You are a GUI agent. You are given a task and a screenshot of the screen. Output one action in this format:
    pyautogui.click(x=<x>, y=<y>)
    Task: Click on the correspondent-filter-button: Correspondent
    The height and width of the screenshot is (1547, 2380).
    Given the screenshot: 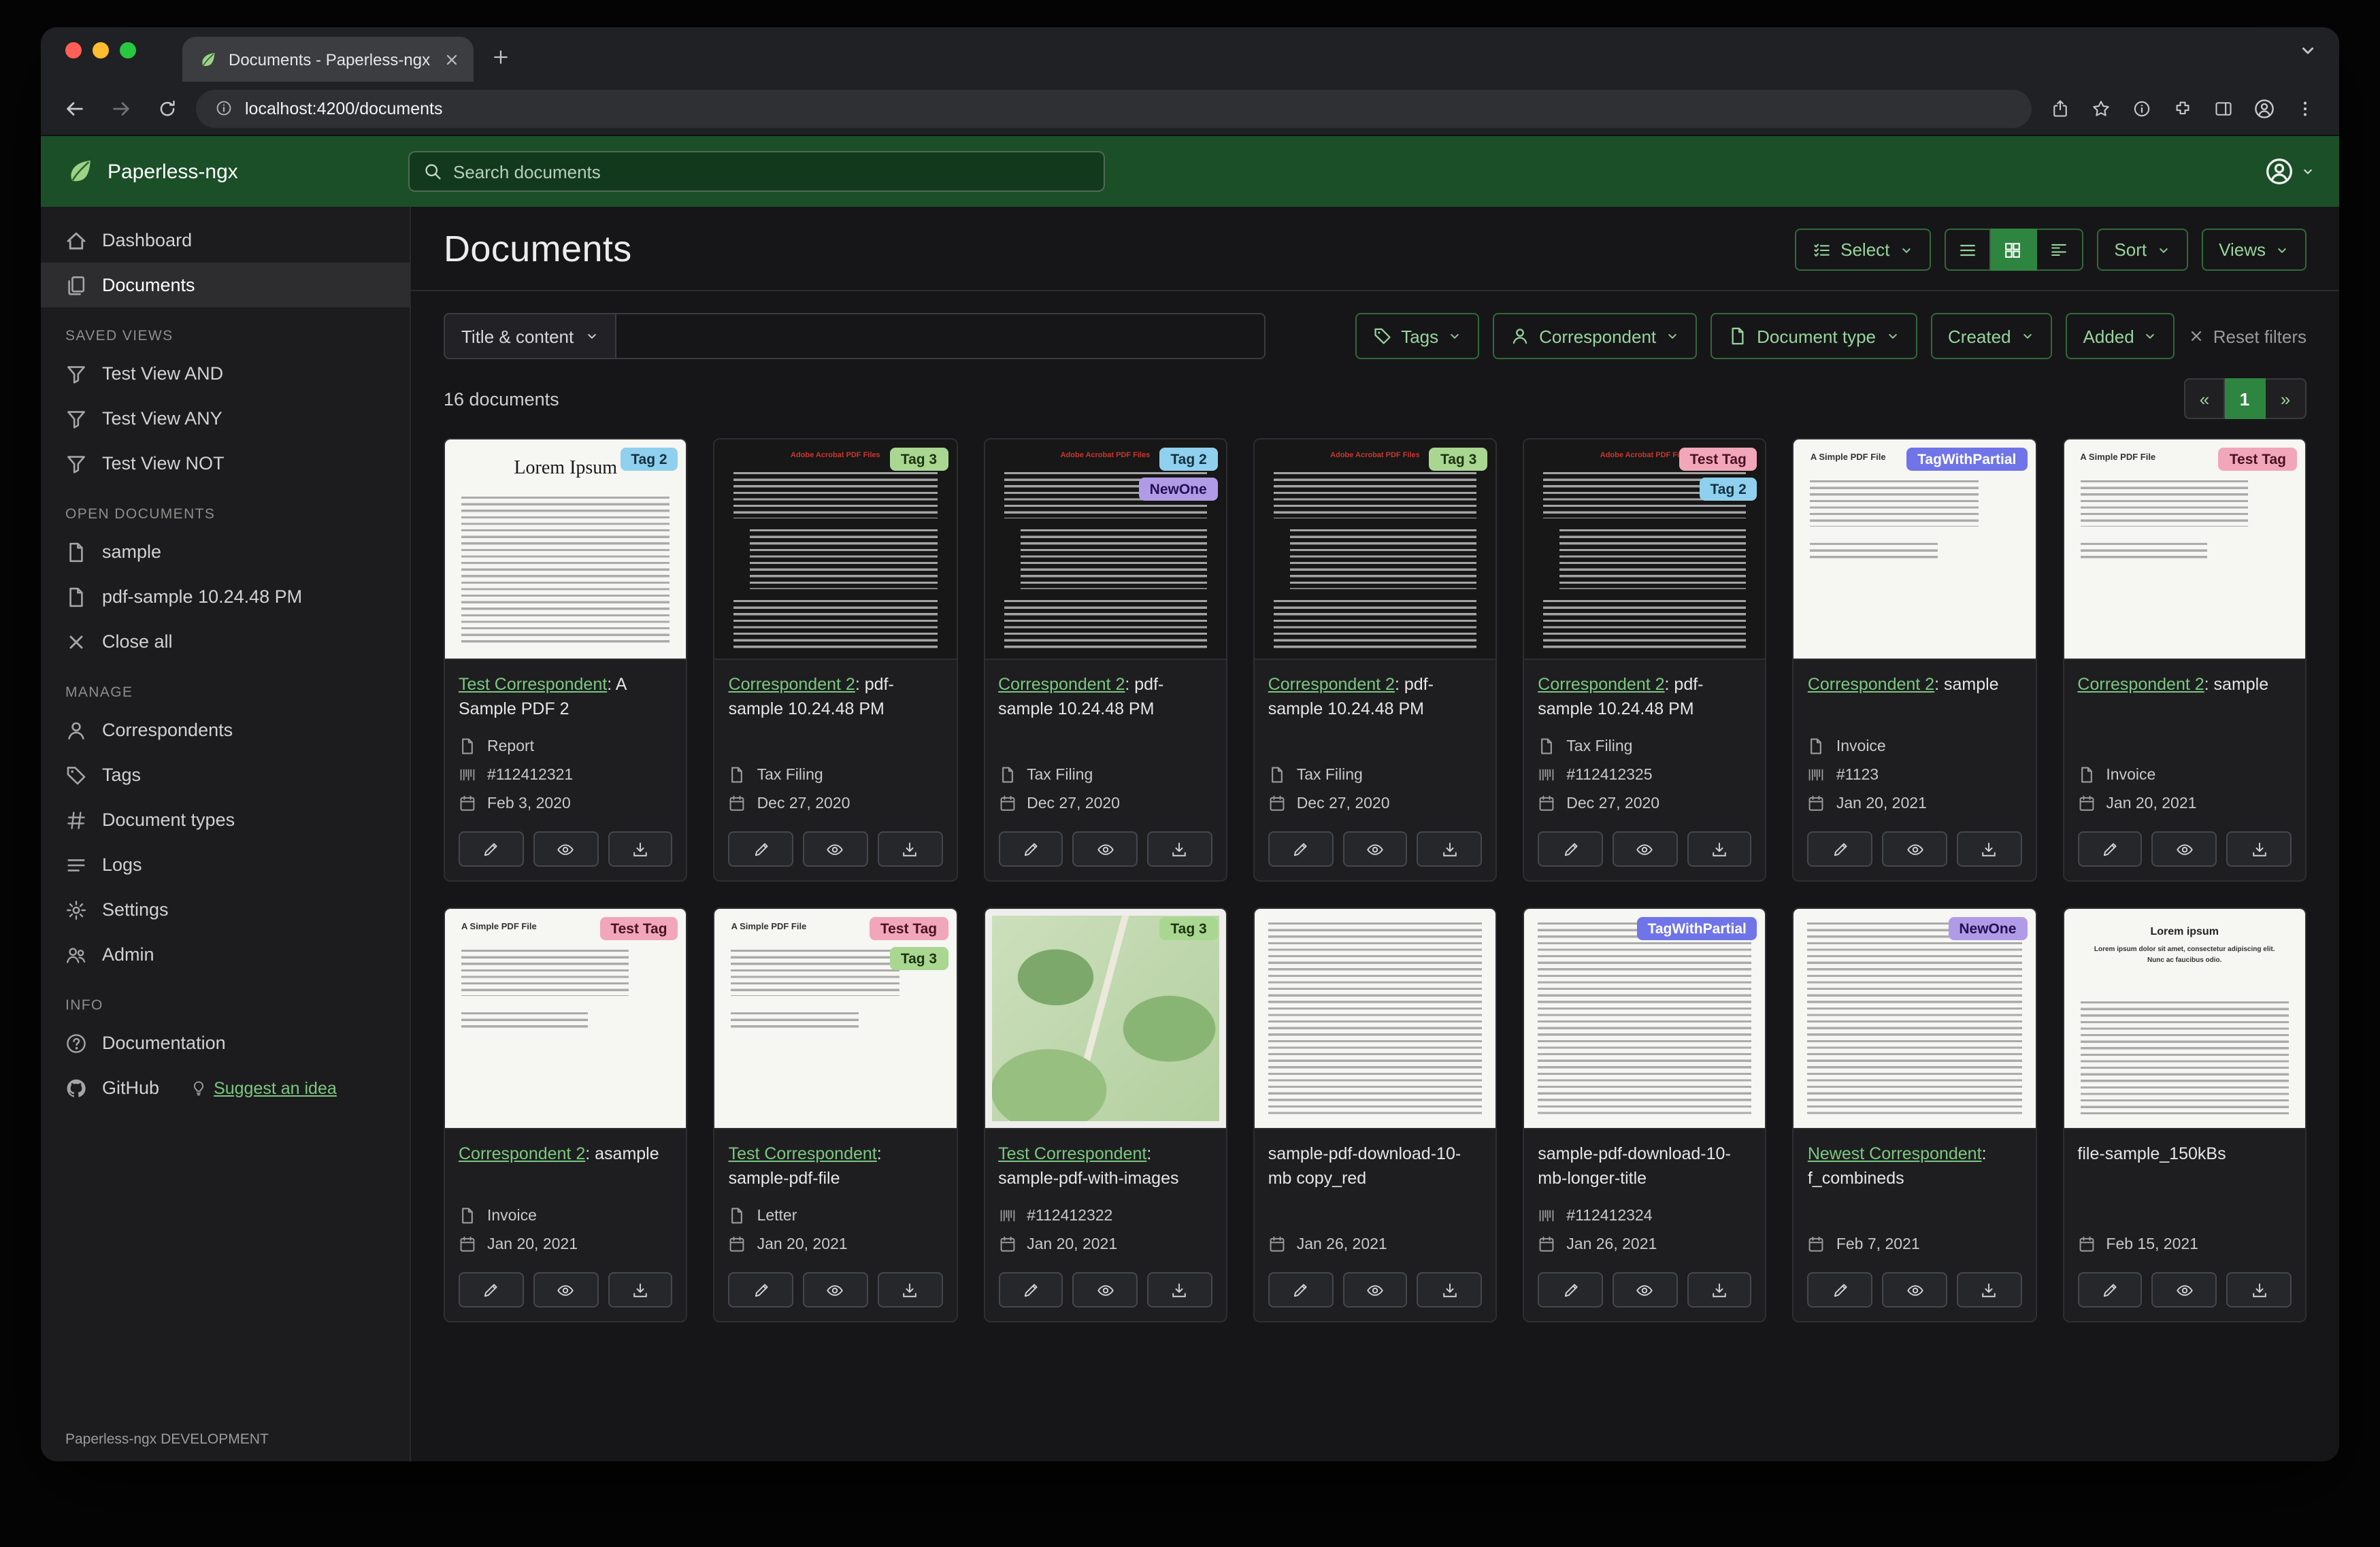 What is the action you would take?
    pyautogui.click(x=1595, y=336)
    